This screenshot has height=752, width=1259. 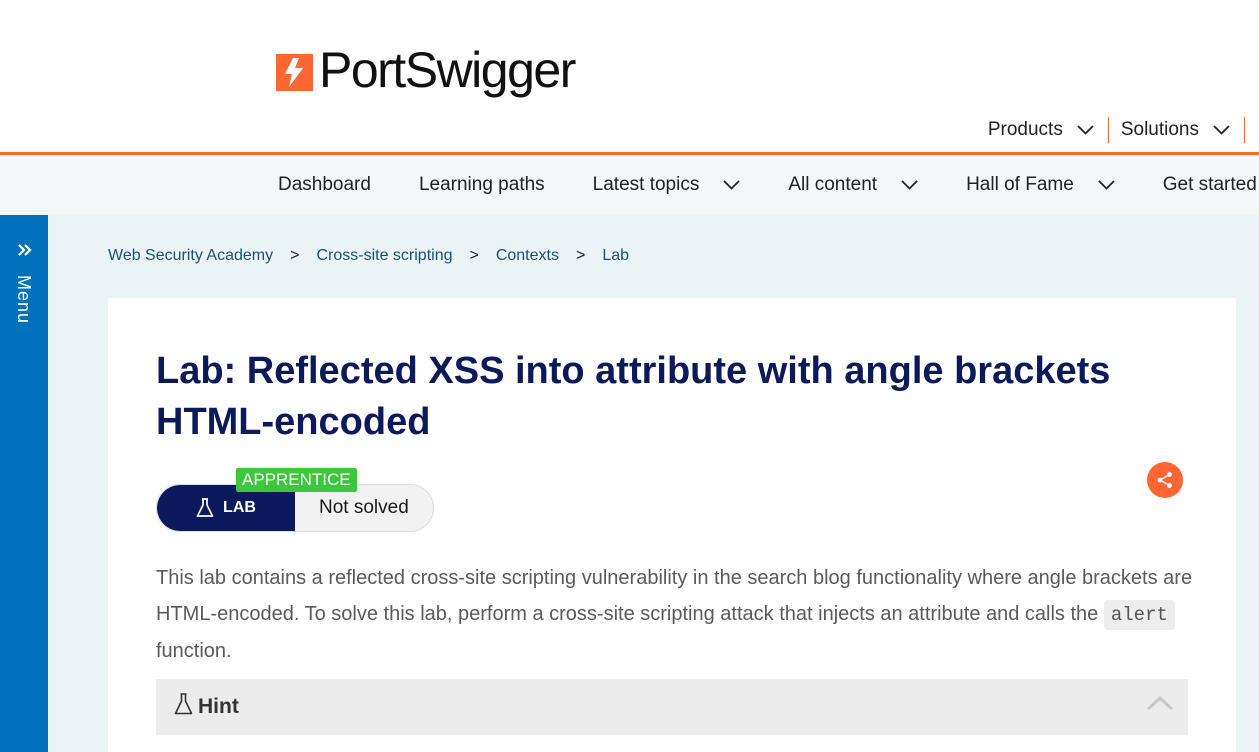 I want to click on side-menu-label: Menu, so click(x=24, y=300).